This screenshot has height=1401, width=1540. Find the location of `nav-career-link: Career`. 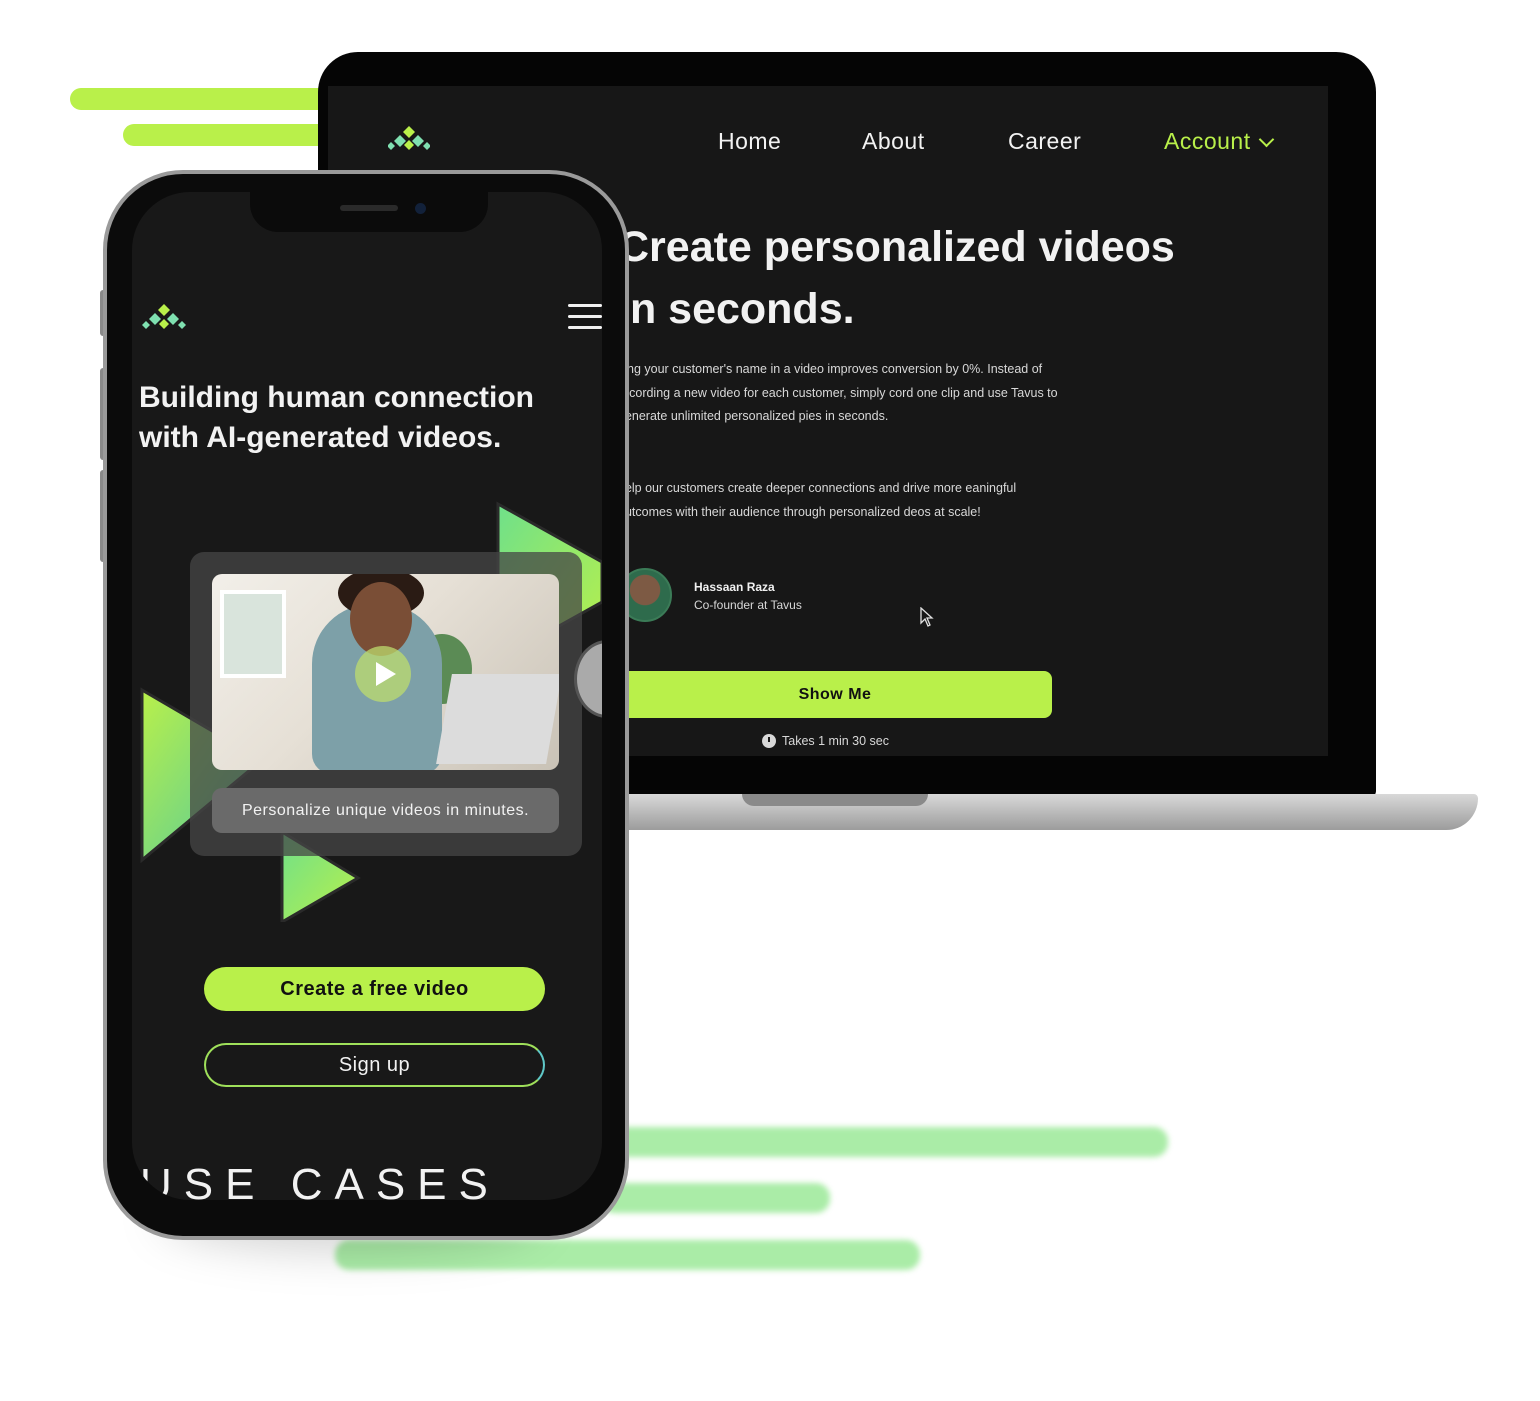

nav-career-link: Career is located at coordinates (1044, 141).